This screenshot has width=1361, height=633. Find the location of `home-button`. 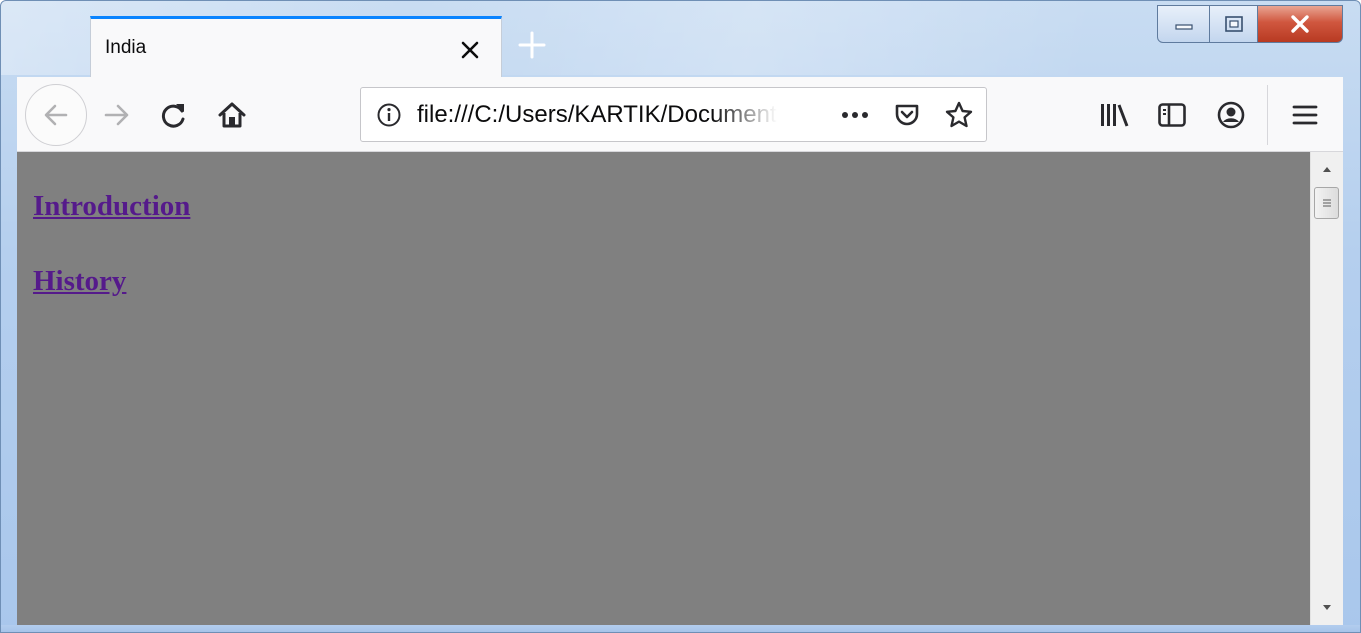

home-button is located at coordinates (232, 115).